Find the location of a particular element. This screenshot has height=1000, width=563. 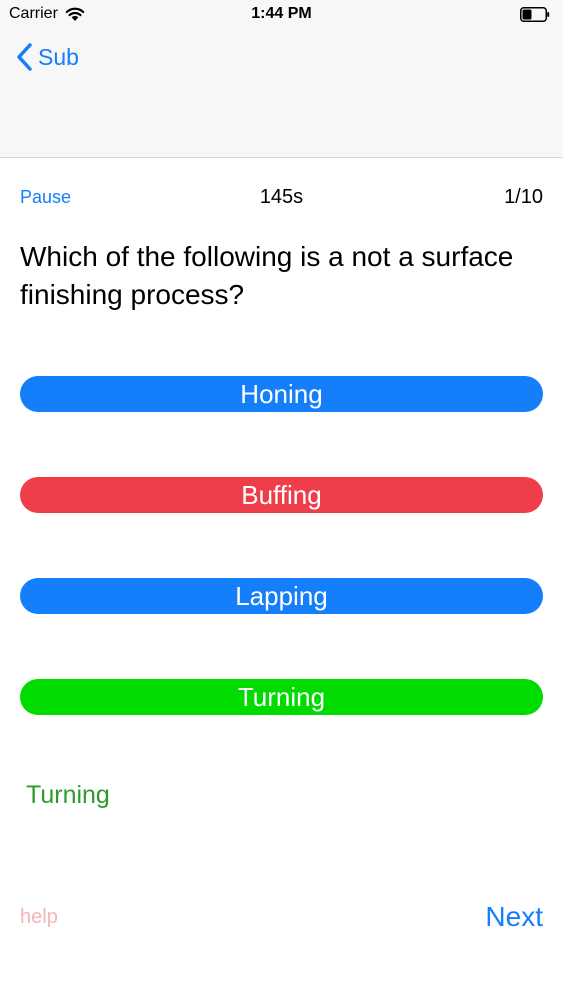

back-button: Sub is located at coordinates (47, 57).